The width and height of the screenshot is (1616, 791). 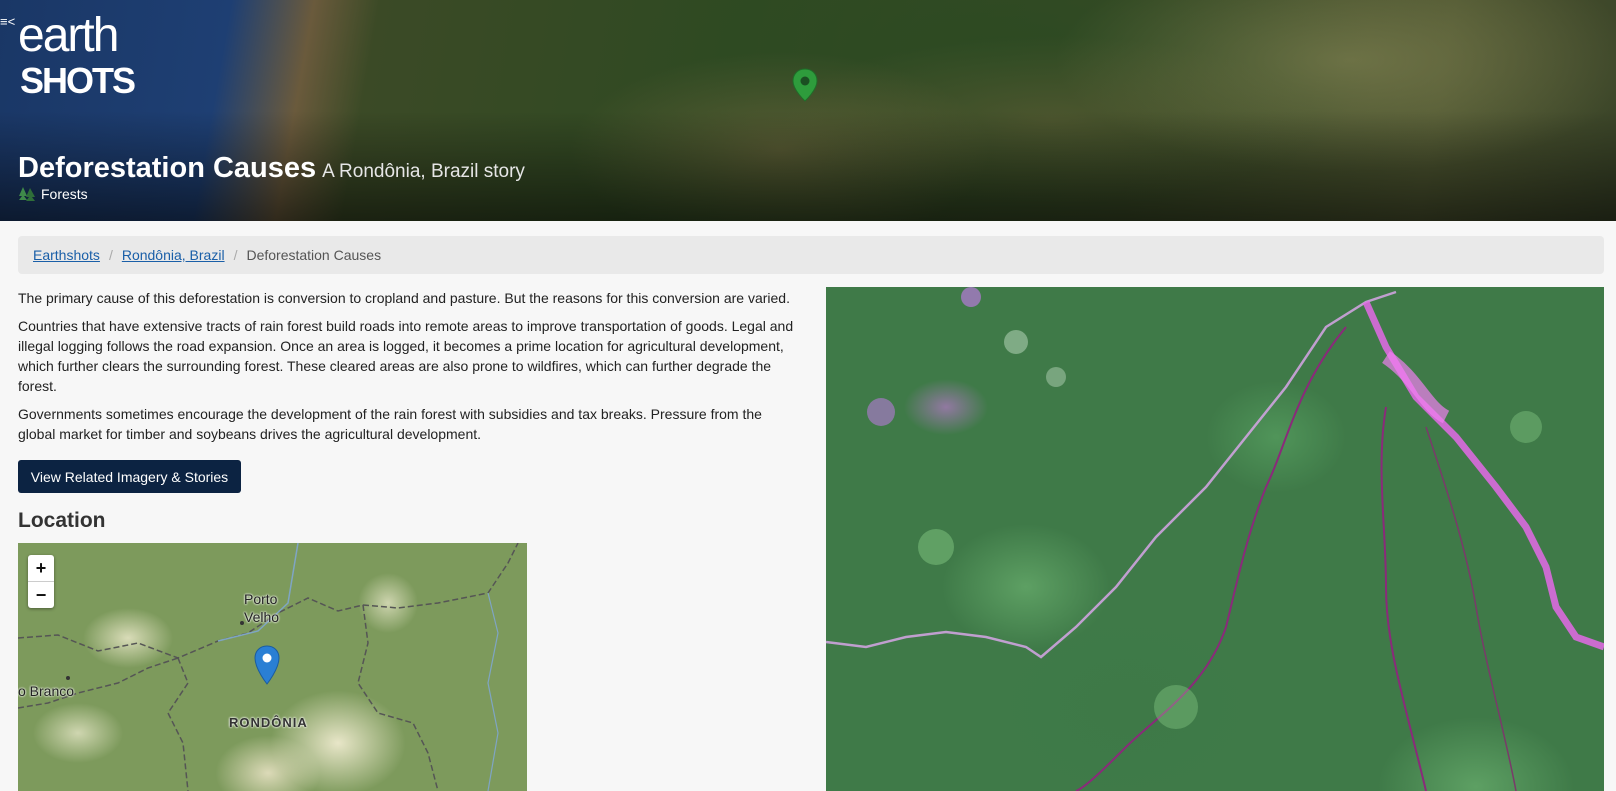 What do you see at coordinates (66, 255) in the screenshot?
I see `breadcrumb-earthshots-link: Earthshots` at bounding box center [66, 255].